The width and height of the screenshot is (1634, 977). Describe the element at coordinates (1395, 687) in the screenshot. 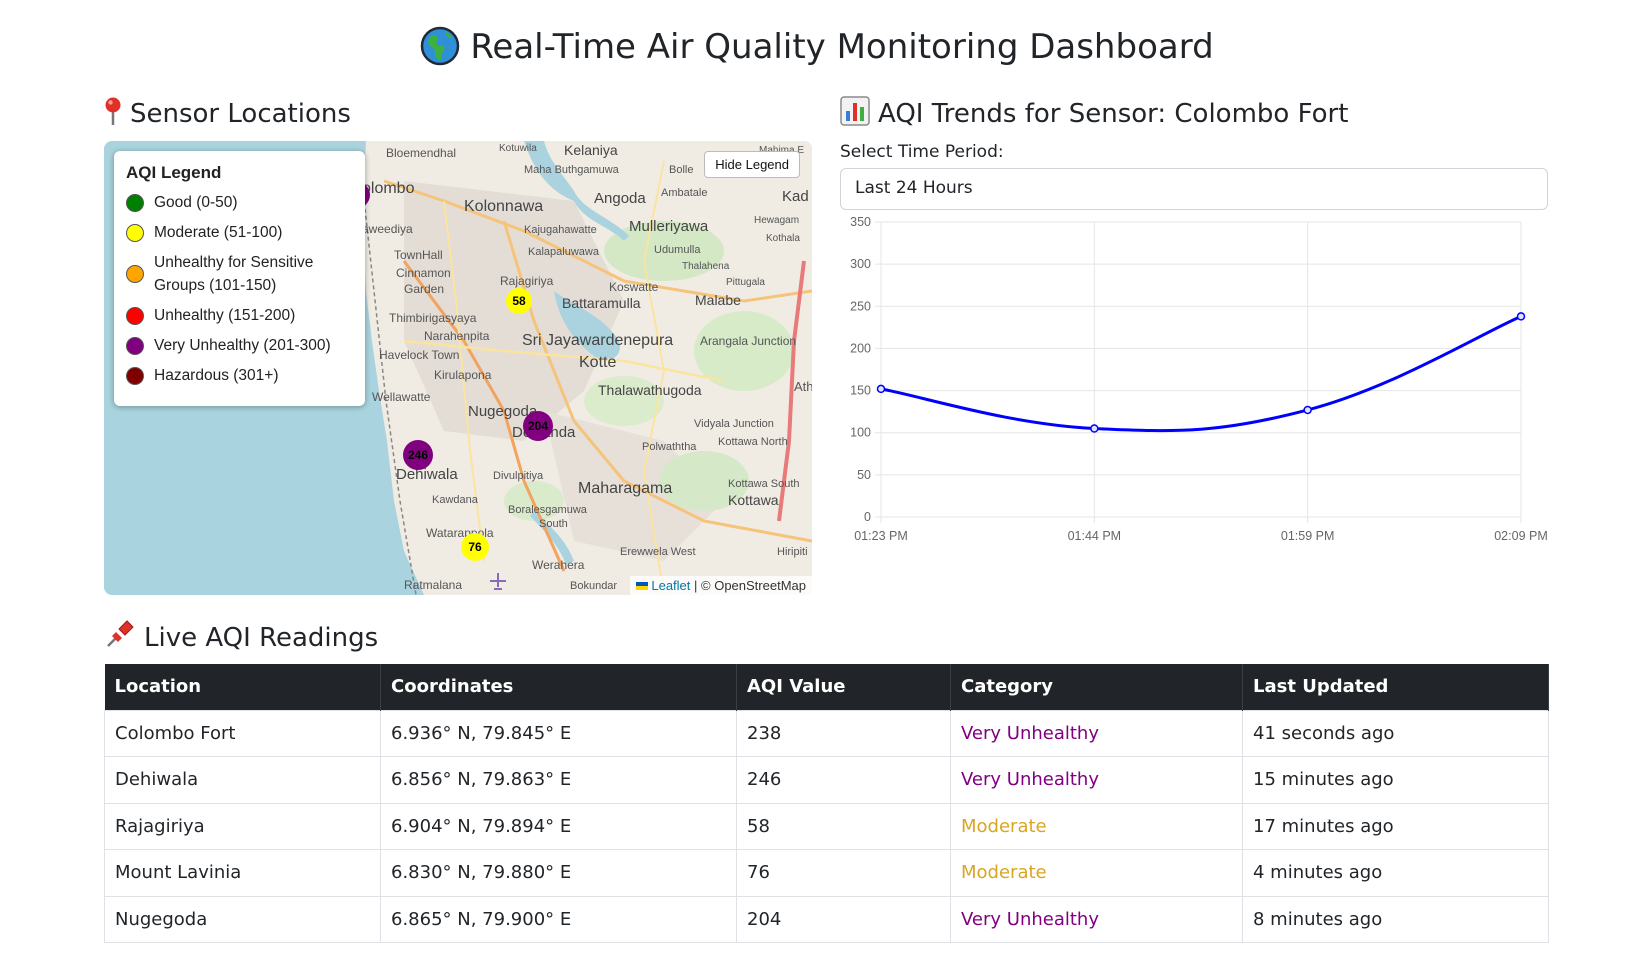

I see `column-header: Last Updated` at that location.